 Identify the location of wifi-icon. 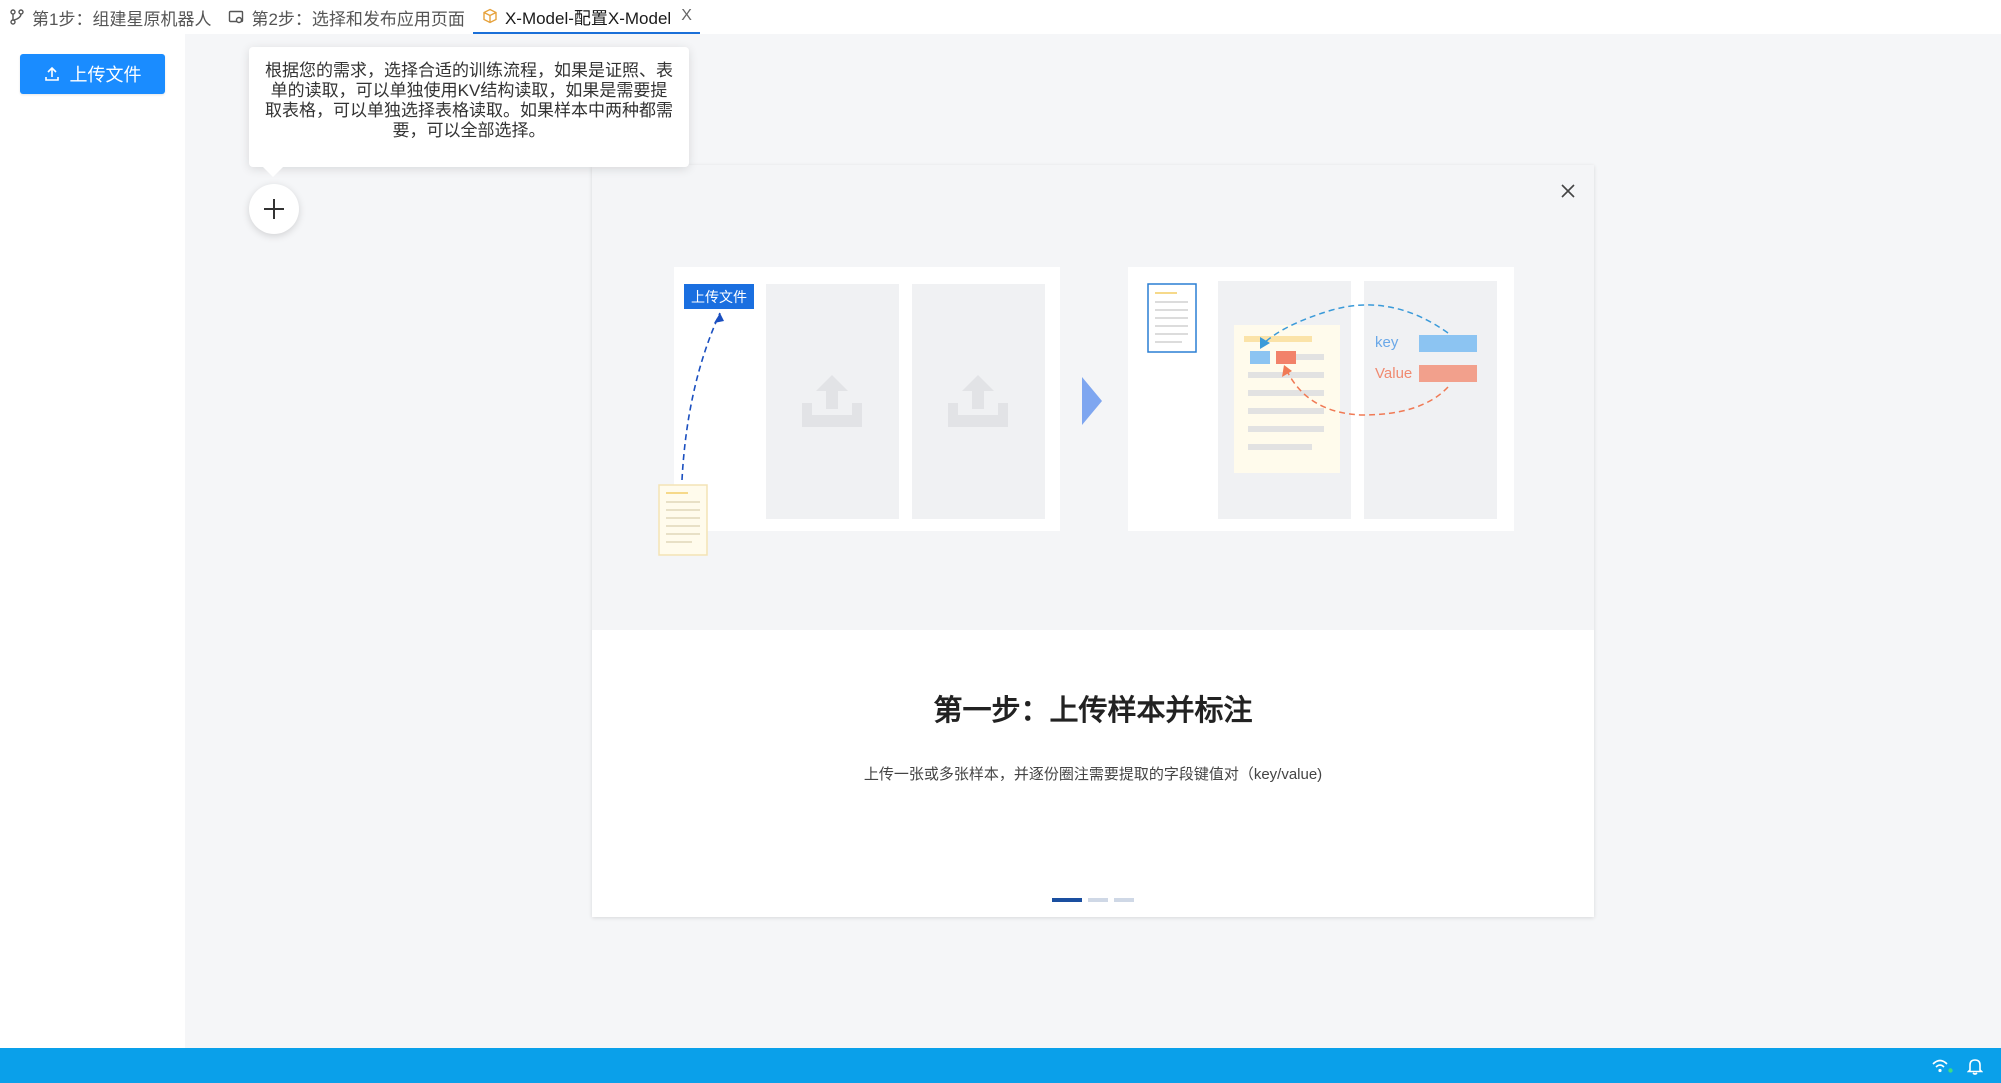
(1942, 1066).